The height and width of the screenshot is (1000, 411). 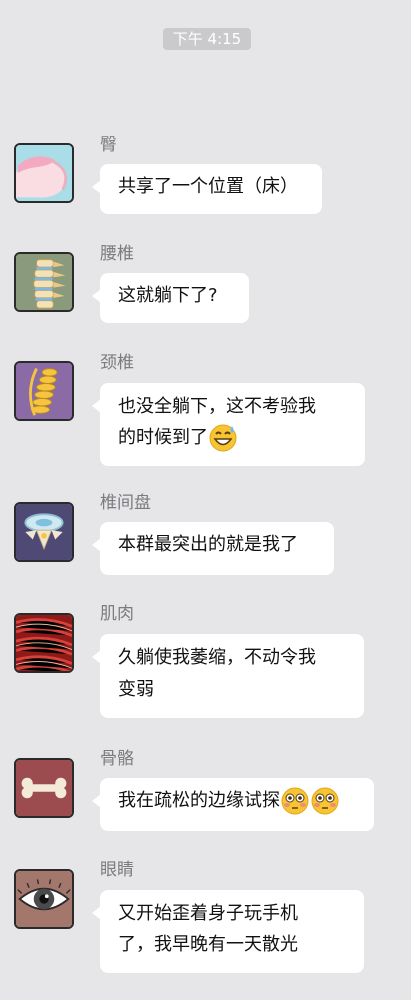 I want to click on message-bubble: 共享了一个位置（床）, so click(x=207, y=189).